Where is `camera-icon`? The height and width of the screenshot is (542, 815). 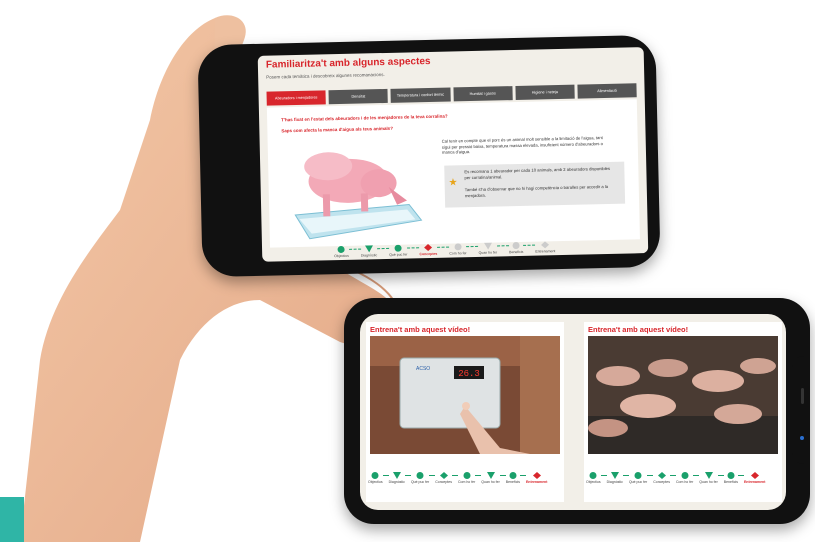 camera-icon is located at coordinates (802, 438).